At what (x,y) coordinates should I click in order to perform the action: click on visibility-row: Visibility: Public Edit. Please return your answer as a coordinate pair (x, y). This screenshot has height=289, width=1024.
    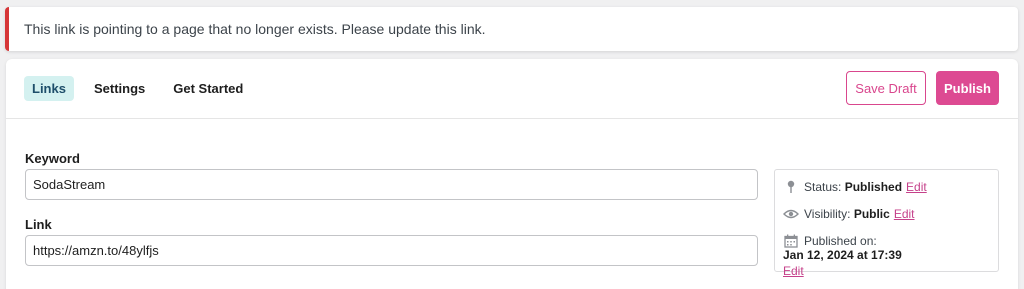
    Looking at the image, I should click on (849, 214).